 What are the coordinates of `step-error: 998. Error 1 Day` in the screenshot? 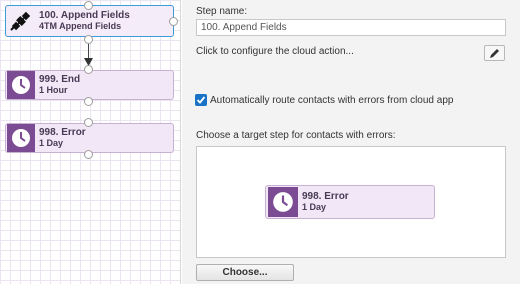 It's located at (89, 138).